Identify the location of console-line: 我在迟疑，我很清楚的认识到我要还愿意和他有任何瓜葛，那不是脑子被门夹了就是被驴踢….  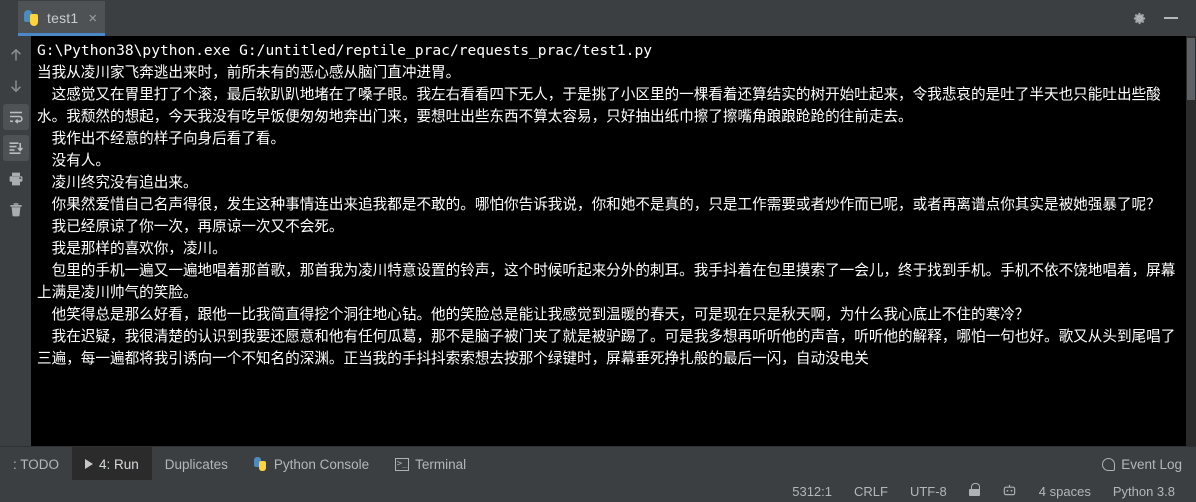
(606, 347).